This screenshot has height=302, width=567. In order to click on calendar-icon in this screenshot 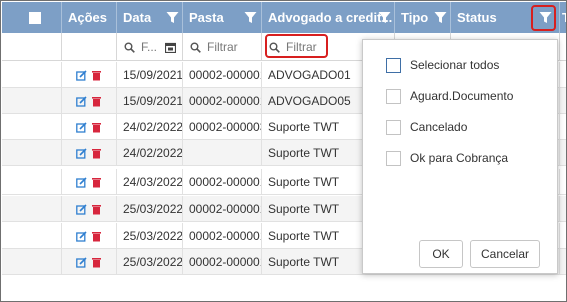, I will do `click(171, 47)`.